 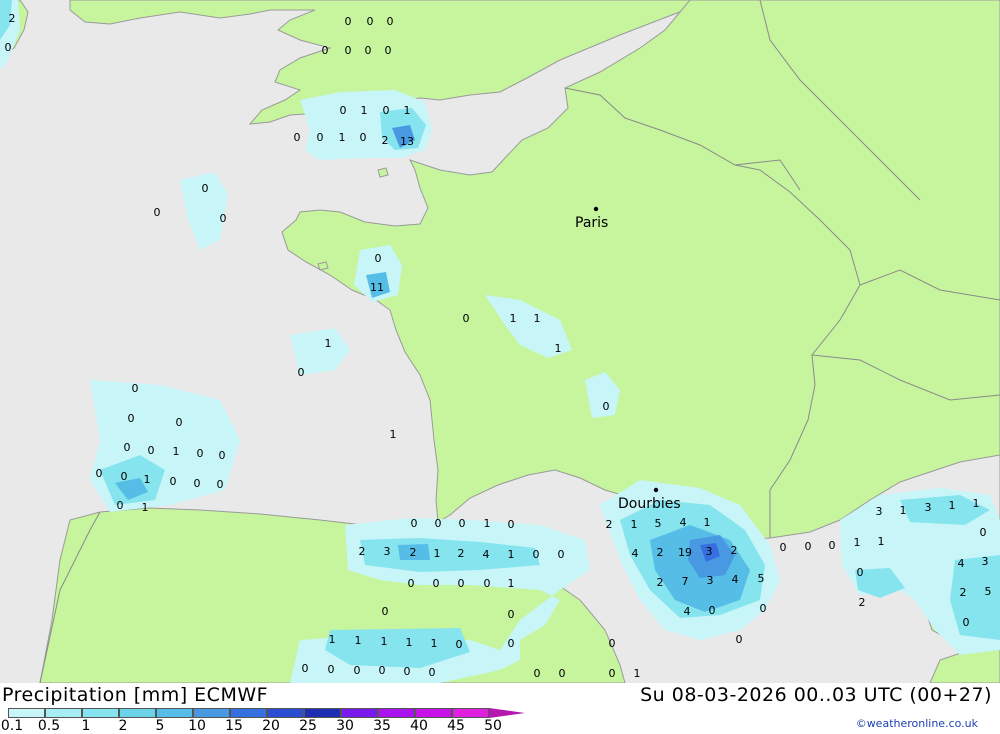 What do you see at coordinates (596, 209) in the screenshot?
I see `city-dot-paris` at bounding box center [596, 209].